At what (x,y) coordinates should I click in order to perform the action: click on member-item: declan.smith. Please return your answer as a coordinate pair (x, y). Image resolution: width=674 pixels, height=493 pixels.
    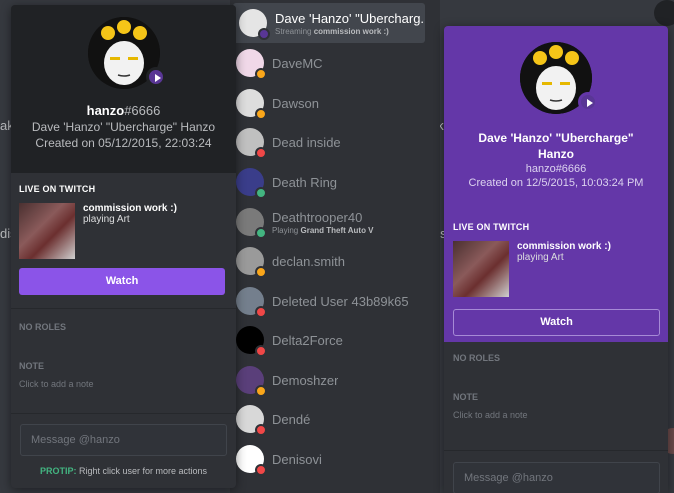
    Looking at the image, I should click on (330, 261).